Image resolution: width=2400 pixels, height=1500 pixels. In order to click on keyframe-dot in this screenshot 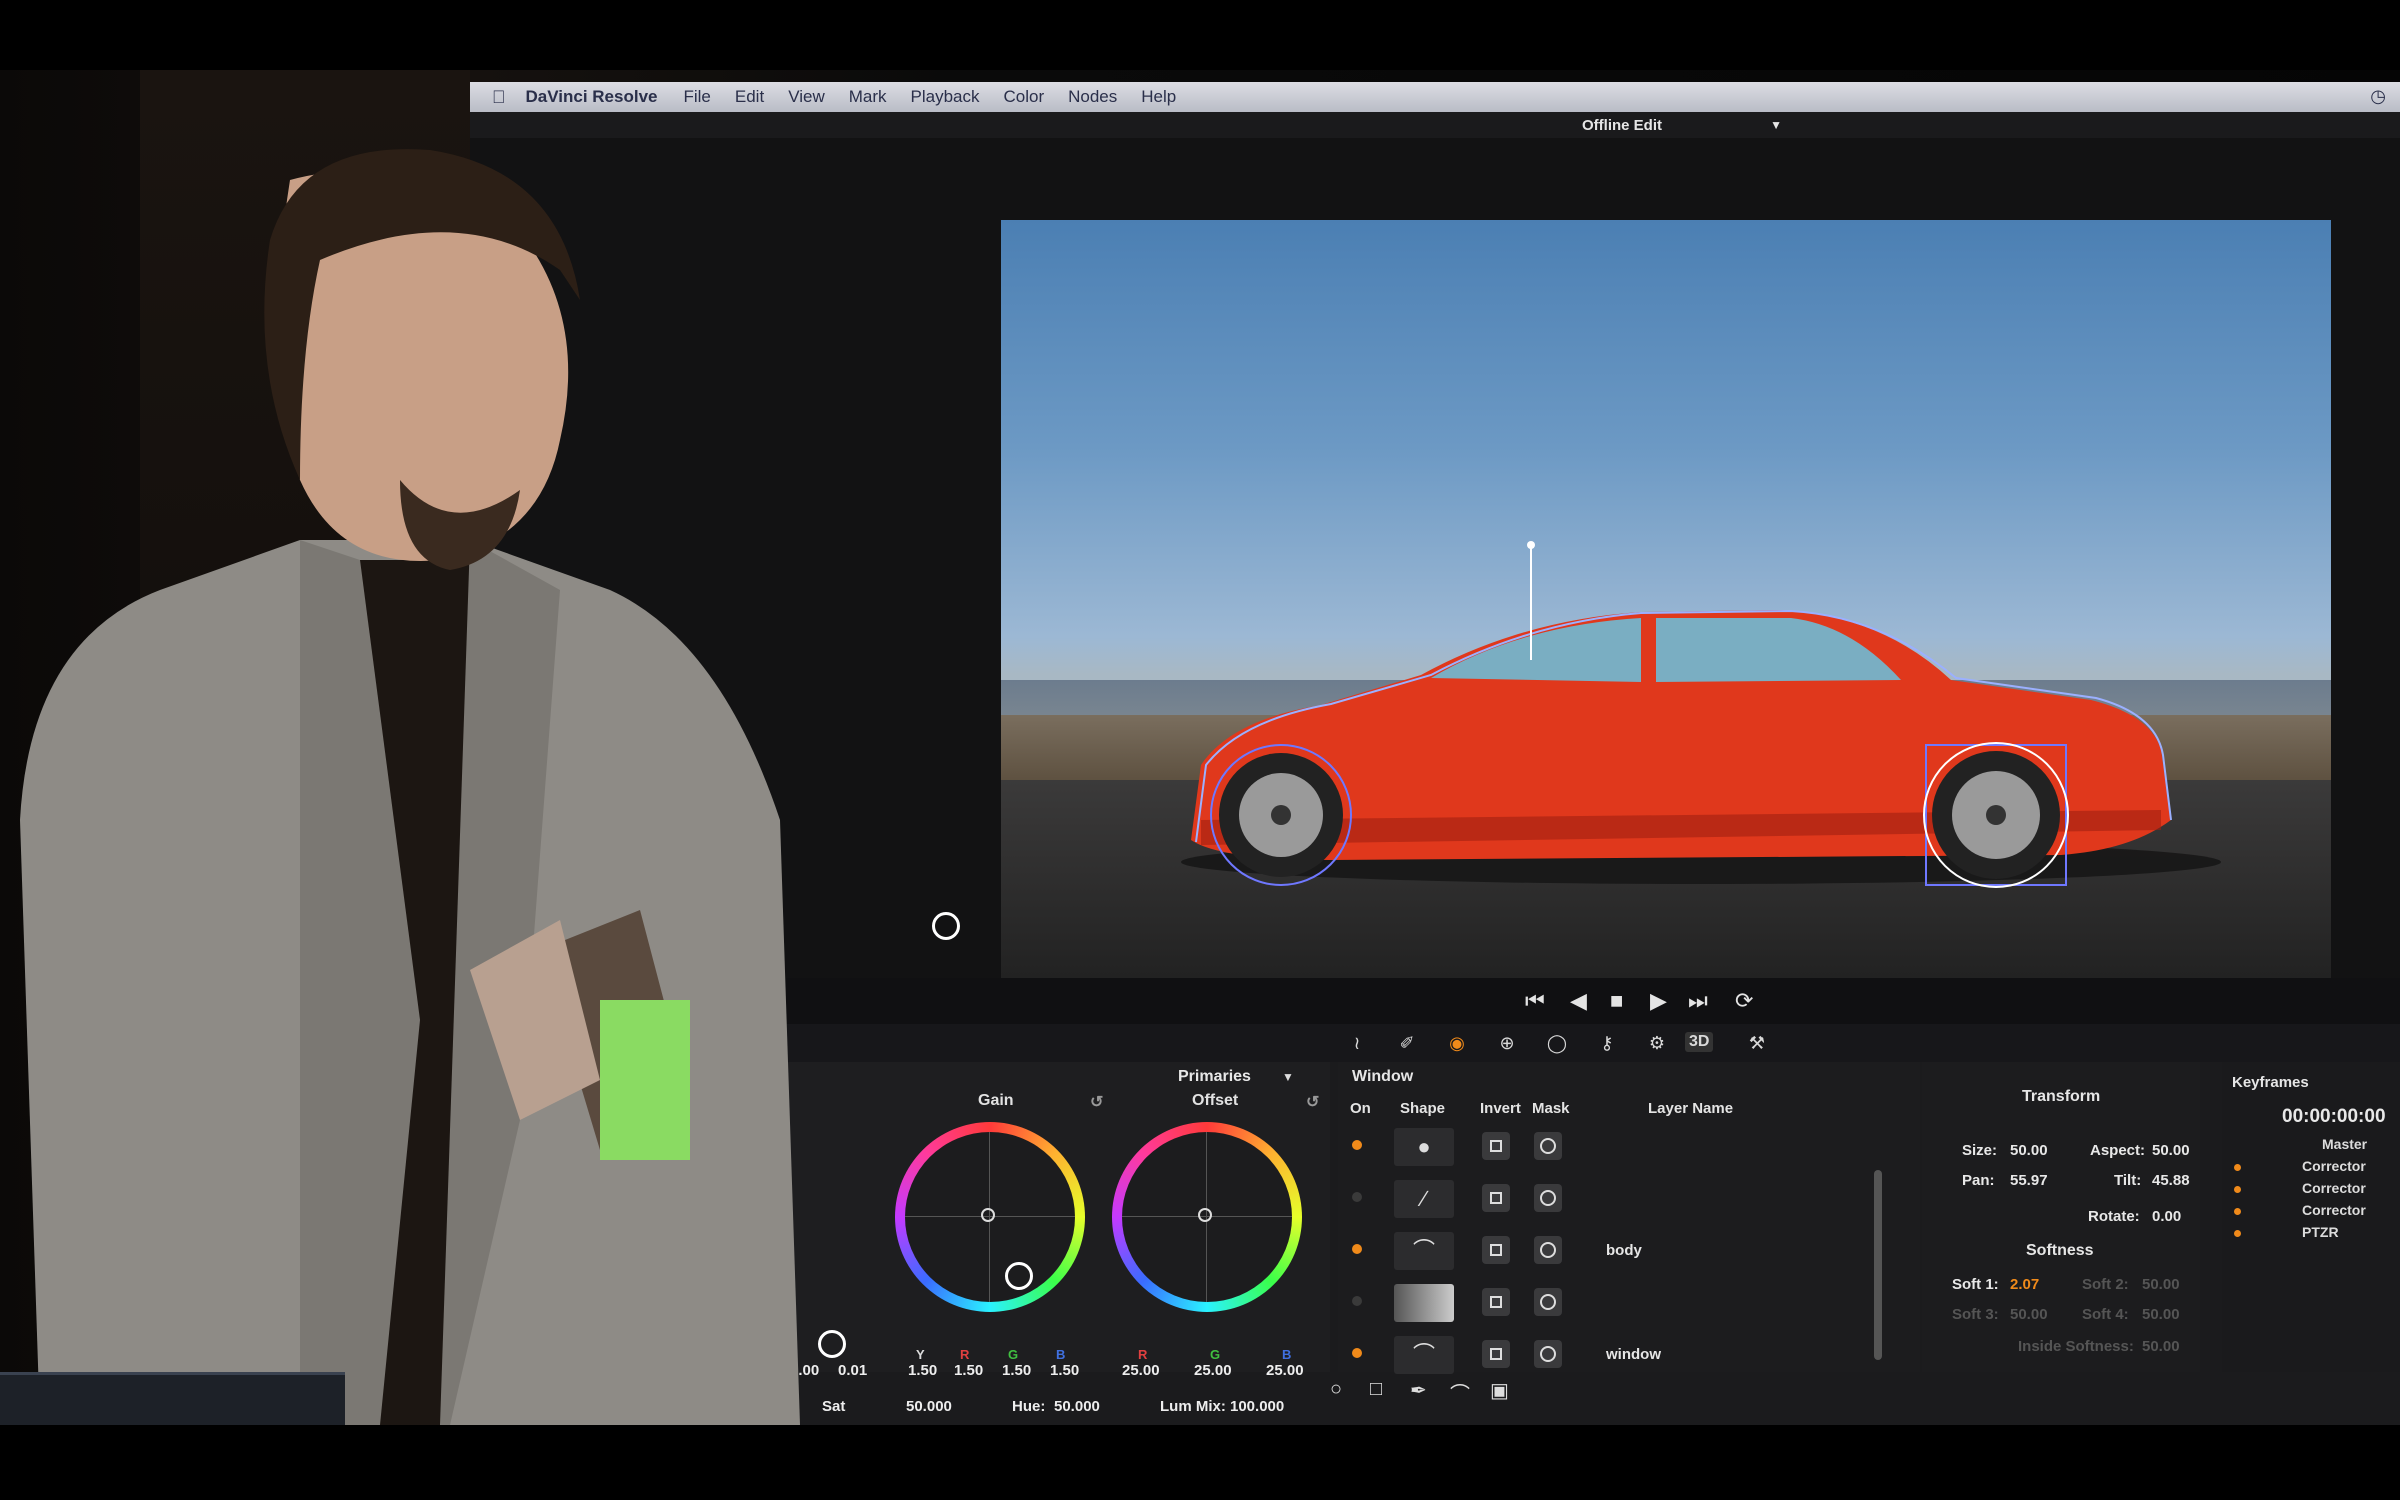, I will do `click(2237, 1233)`.